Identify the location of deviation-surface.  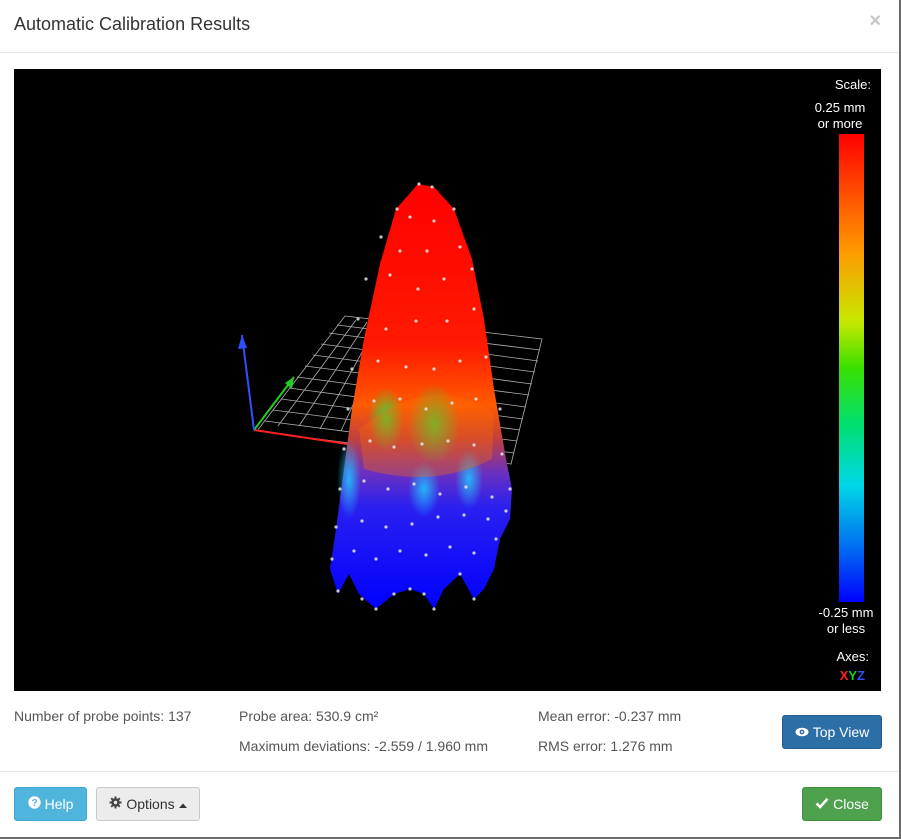
(421, 396).